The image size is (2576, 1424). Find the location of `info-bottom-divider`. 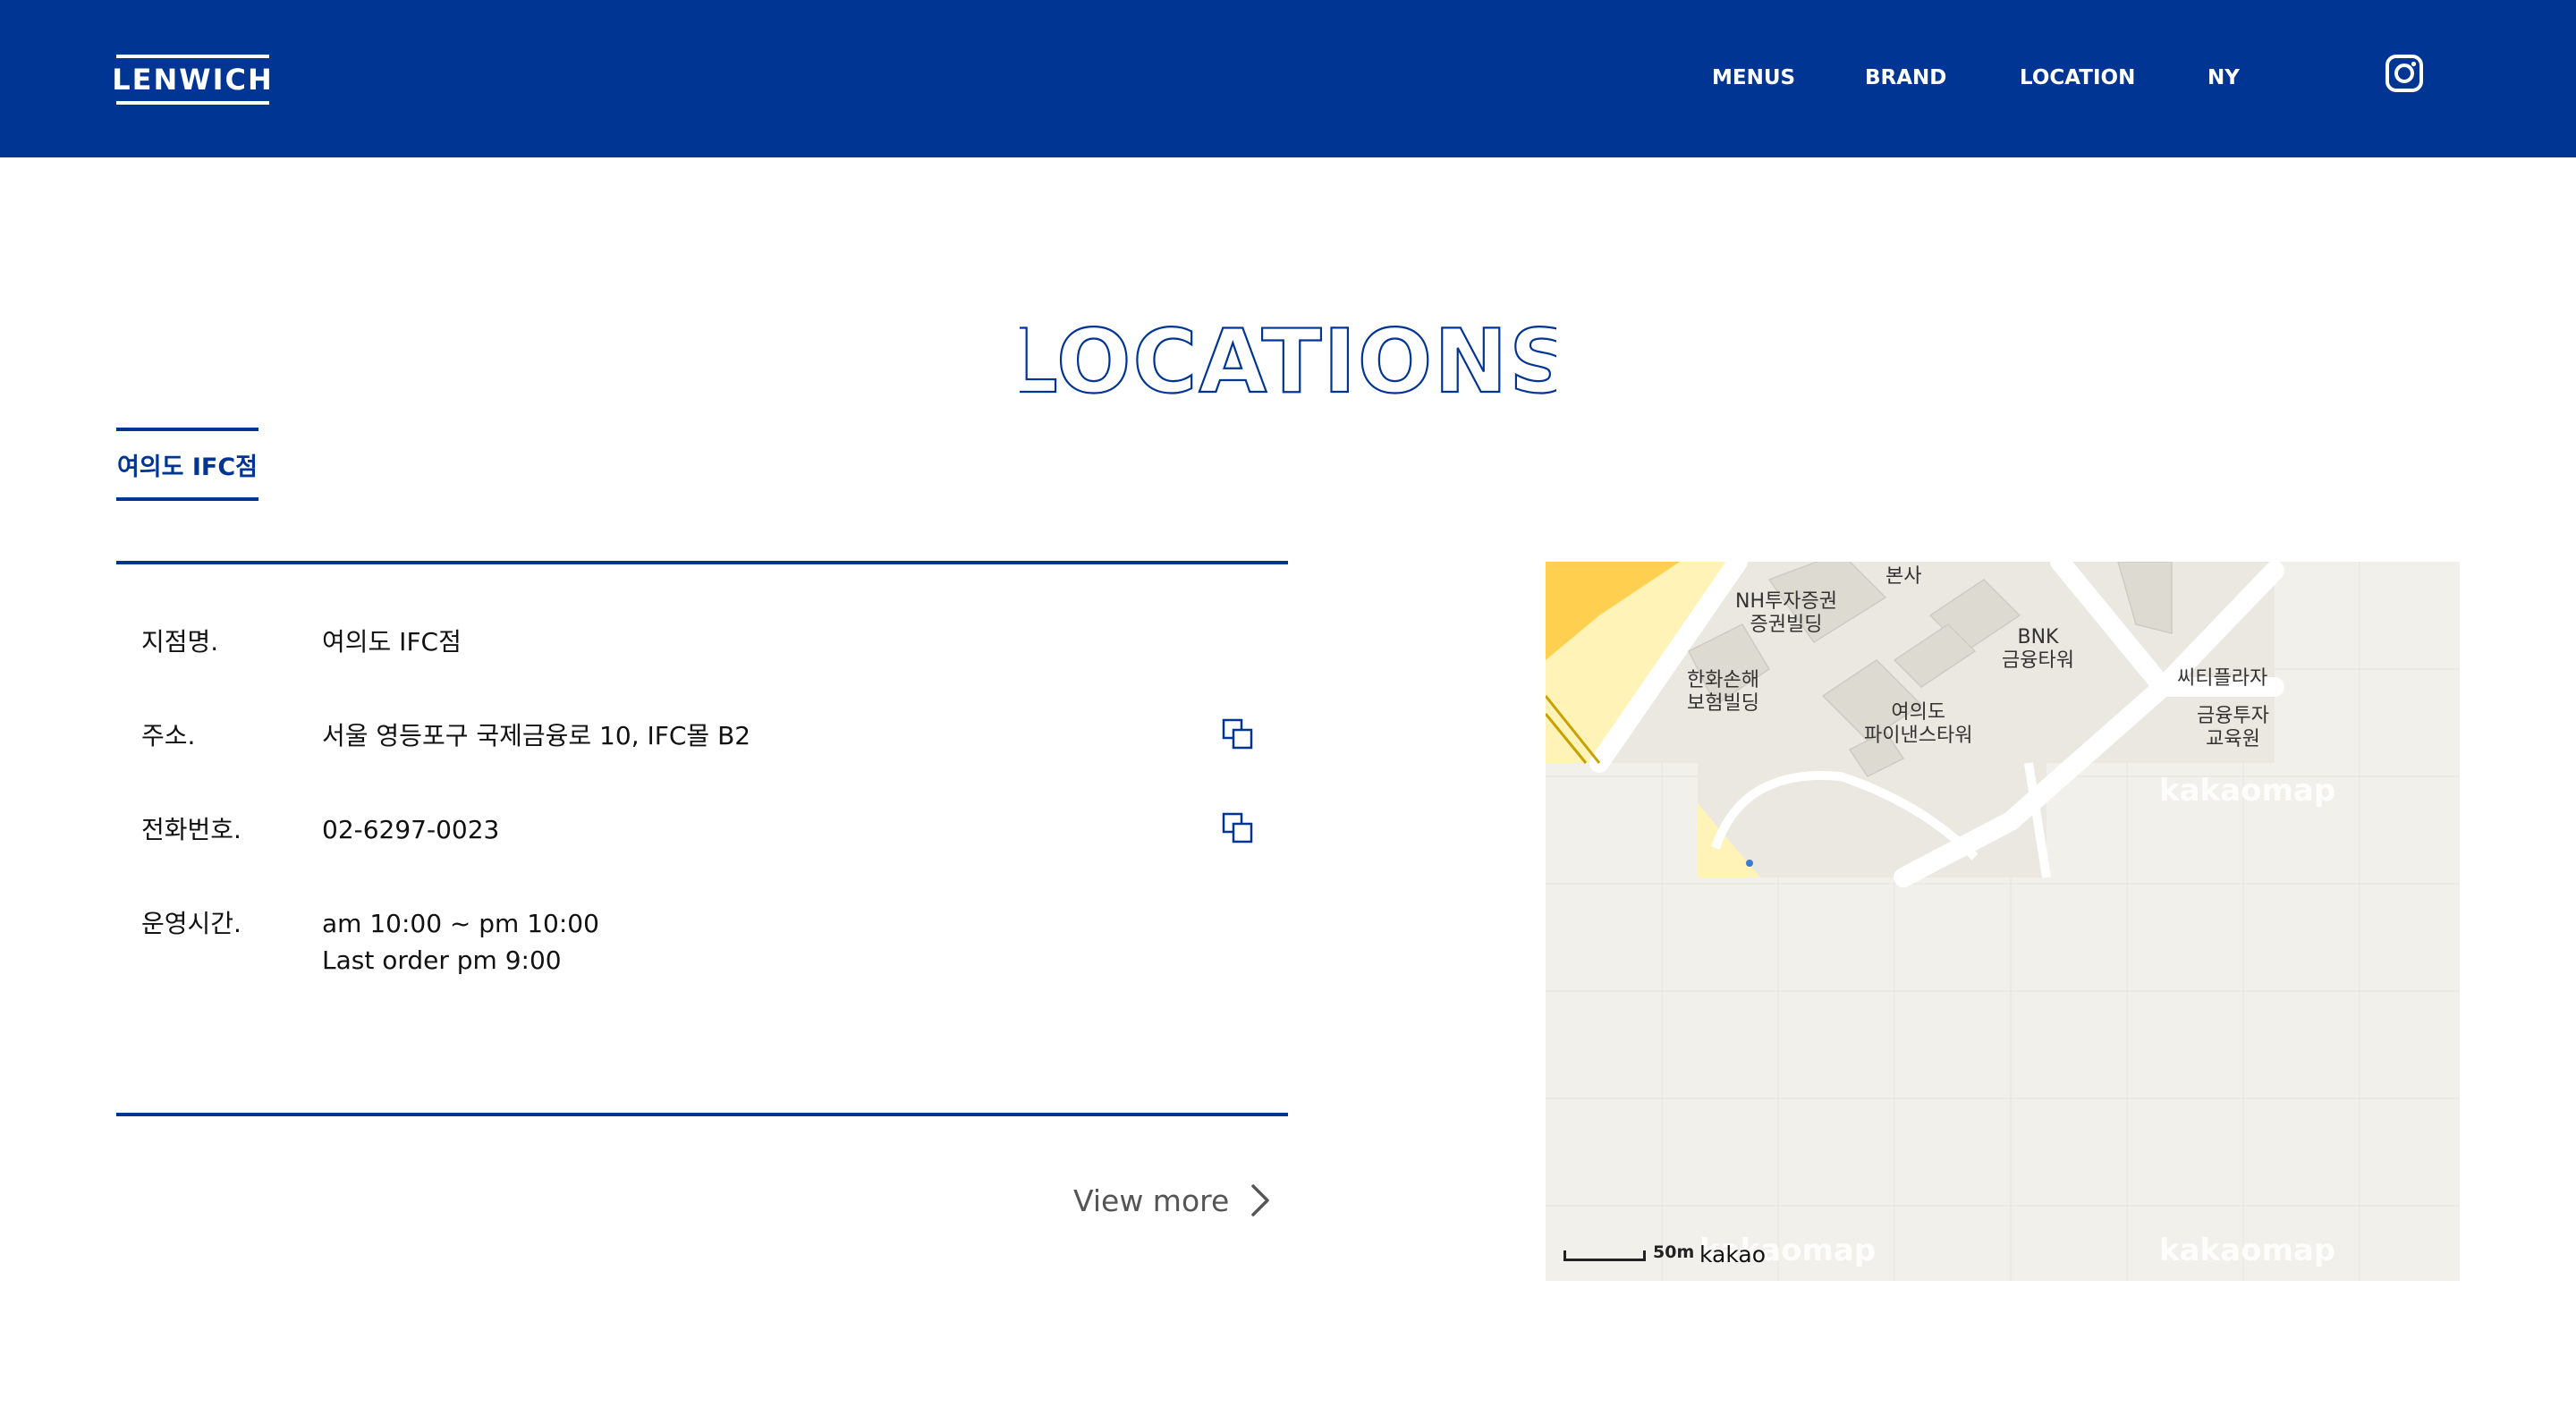

info-bottom-divider is located at coordinates (702, 1114).